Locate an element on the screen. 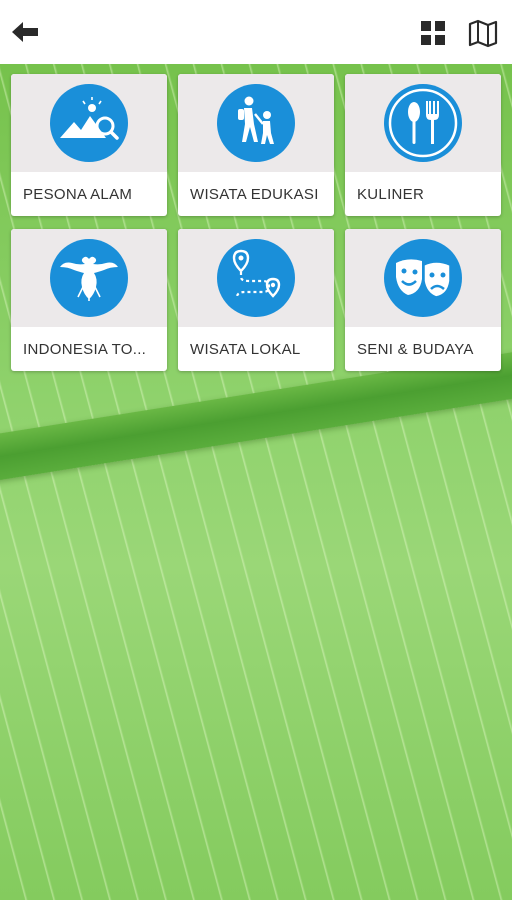 Image resolution: width=512 pixels, height=900 pixels. map-icon is located at coordinates (483, 33).